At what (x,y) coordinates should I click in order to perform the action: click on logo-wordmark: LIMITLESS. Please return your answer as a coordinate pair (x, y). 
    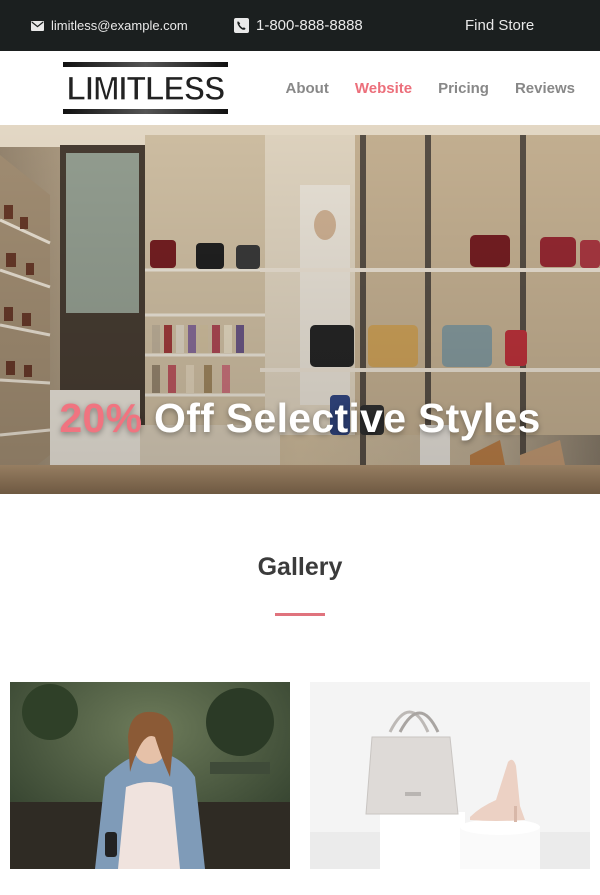
    Looking at the image, I should click on (146, 89).